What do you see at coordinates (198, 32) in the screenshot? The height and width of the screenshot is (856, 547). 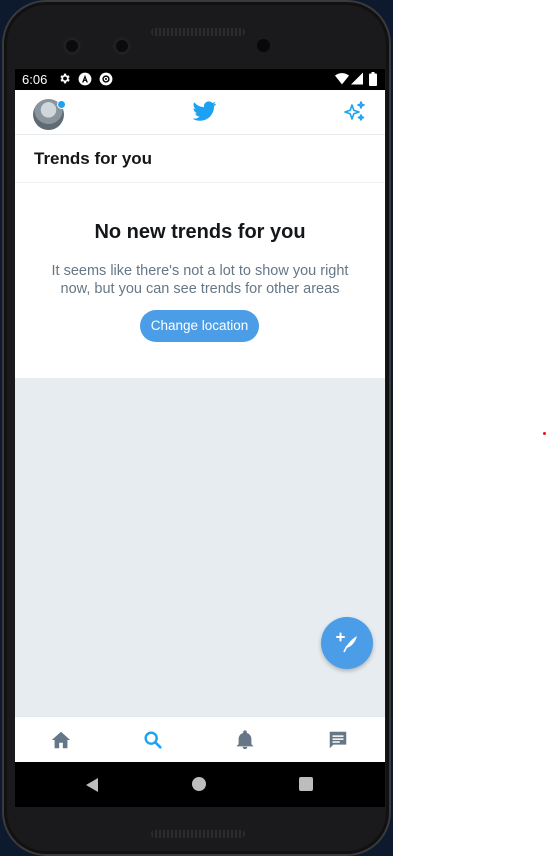 I see `earpiece-speaker` at bounding box center [198, 32].